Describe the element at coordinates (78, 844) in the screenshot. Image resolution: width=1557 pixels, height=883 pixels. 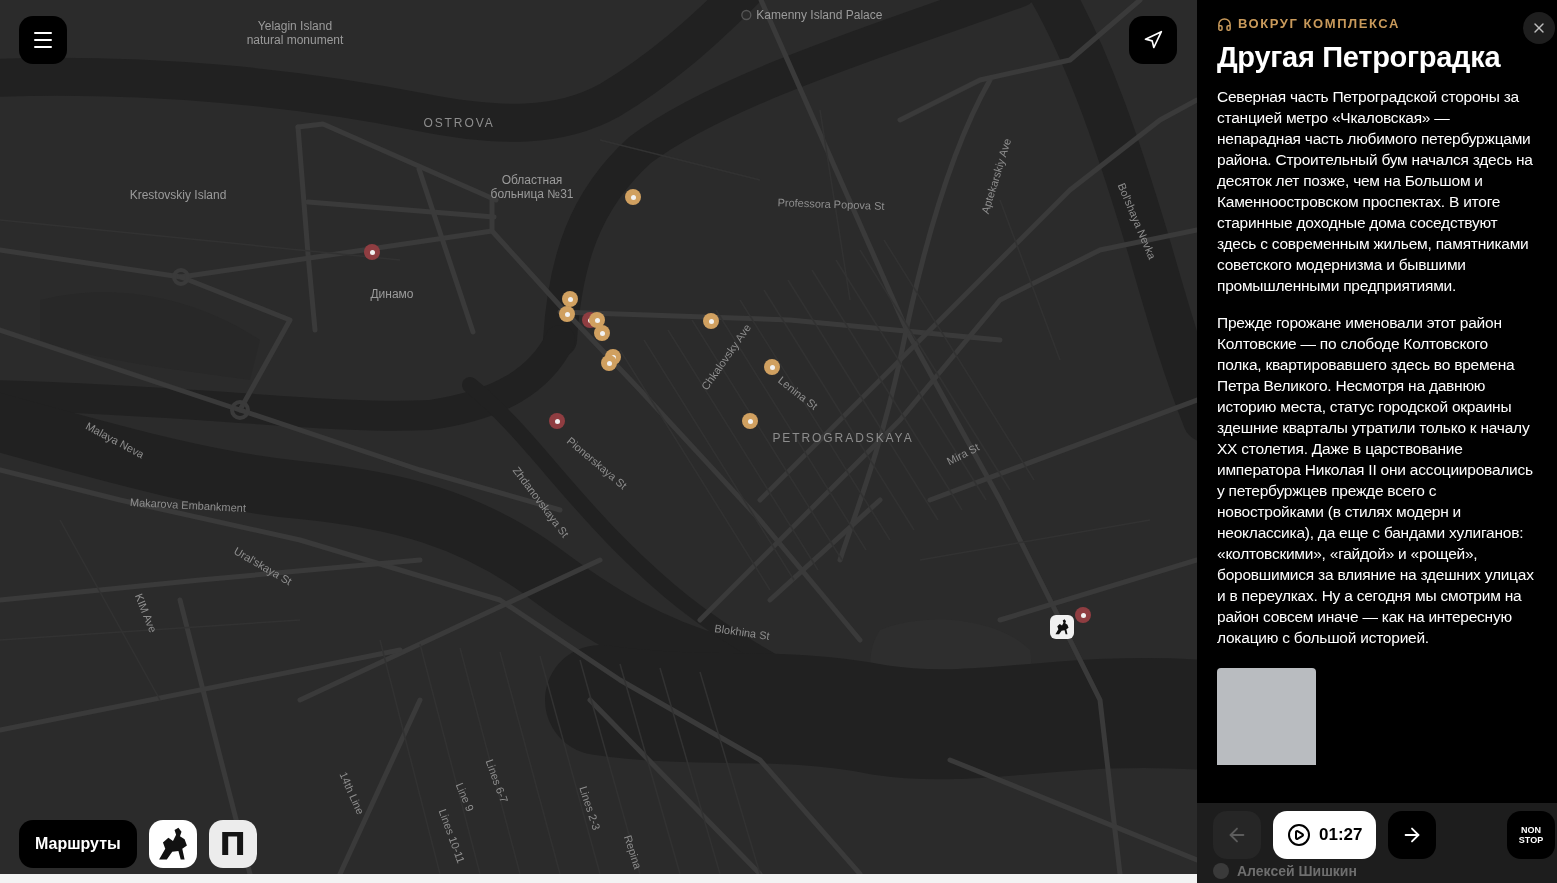
I see `routes-button: Маршруты` at that location.